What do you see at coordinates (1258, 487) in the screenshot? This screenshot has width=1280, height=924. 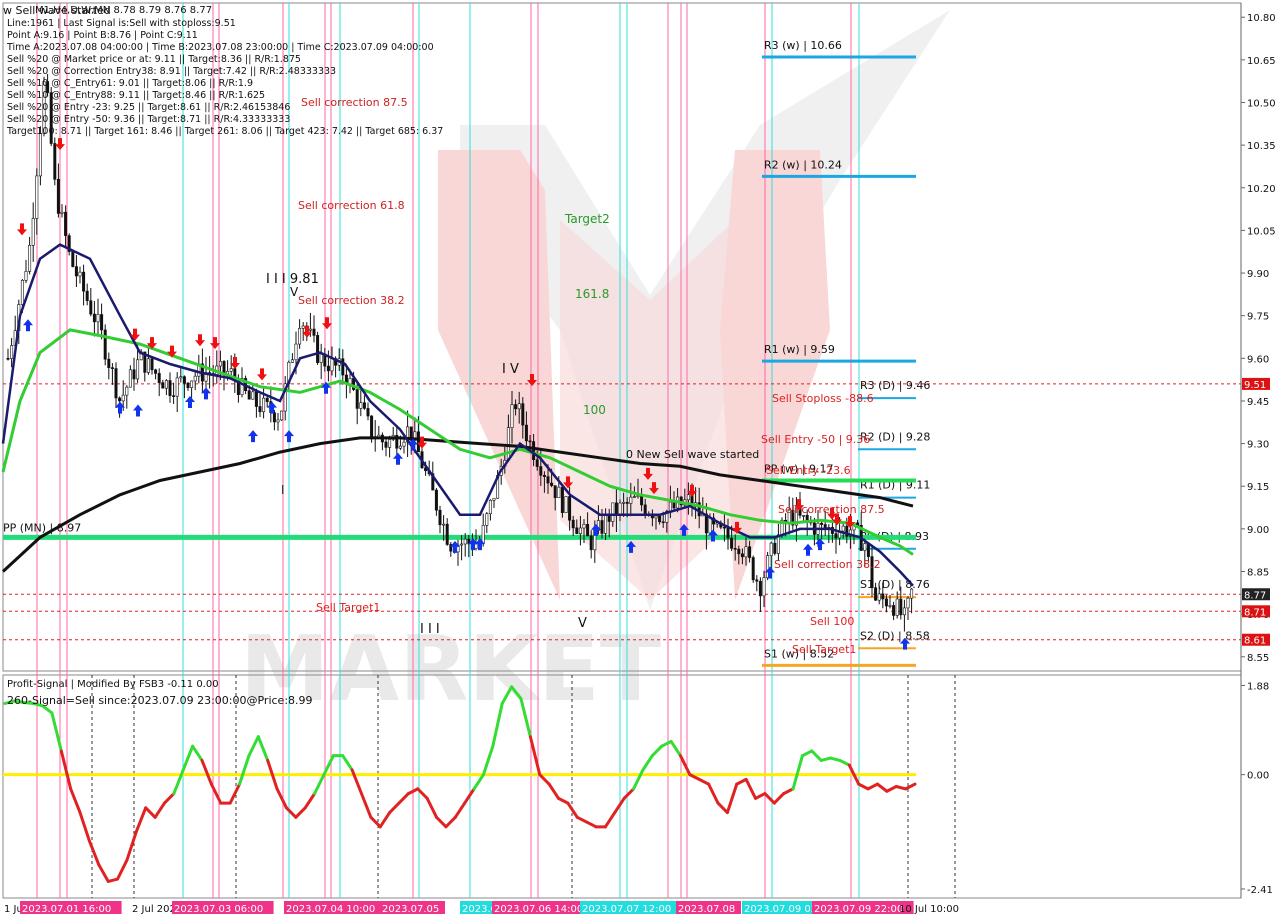 I see `price-tick-label: 9.15` at bounding box center [1258, 487].